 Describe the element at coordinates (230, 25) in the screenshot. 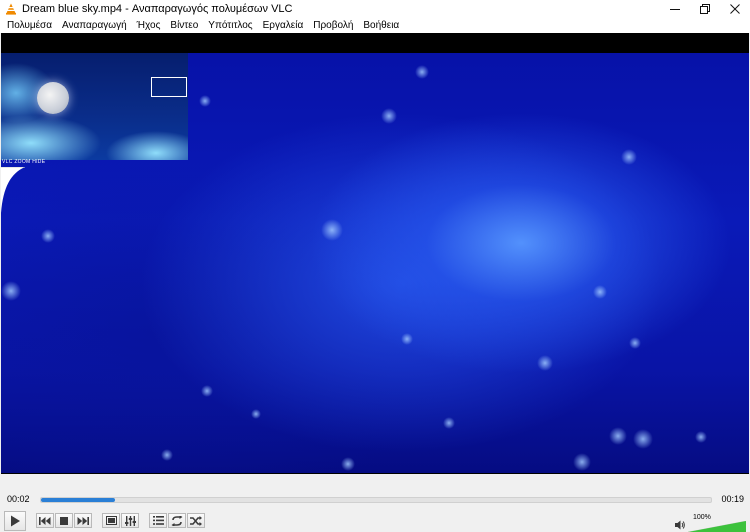

I see `menu-subtitle: Υπότιτλος` at that location.